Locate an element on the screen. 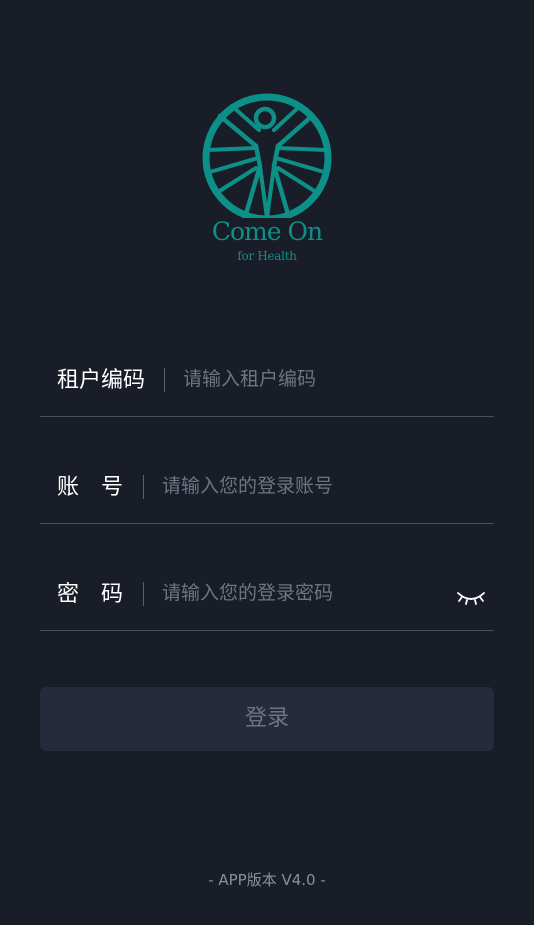  password-field: 密 码 is located at coordinates (267, 604).